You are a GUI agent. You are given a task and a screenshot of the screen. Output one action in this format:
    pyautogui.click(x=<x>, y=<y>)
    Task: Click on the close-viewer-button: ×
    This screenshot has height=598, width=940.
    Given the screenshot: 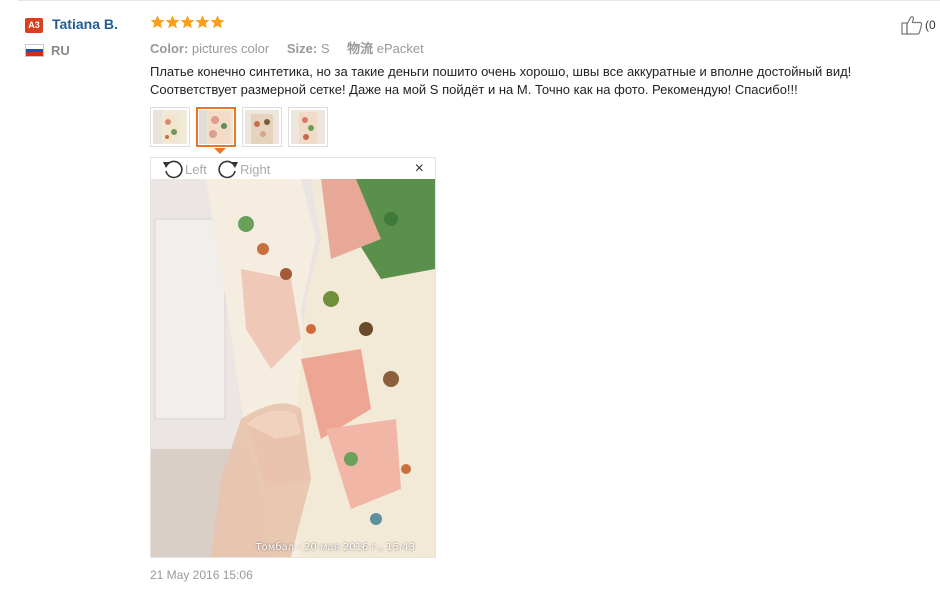 What is the action you would take?
    pyautogui.click(x=419, y=169)
    